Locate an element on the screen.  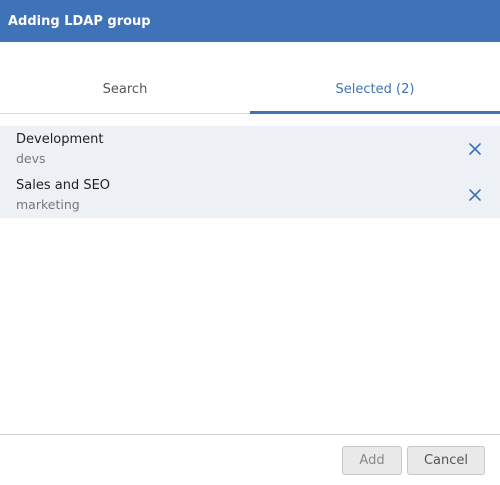
cancel-button: Cancel is located at coordinates (446, 460).